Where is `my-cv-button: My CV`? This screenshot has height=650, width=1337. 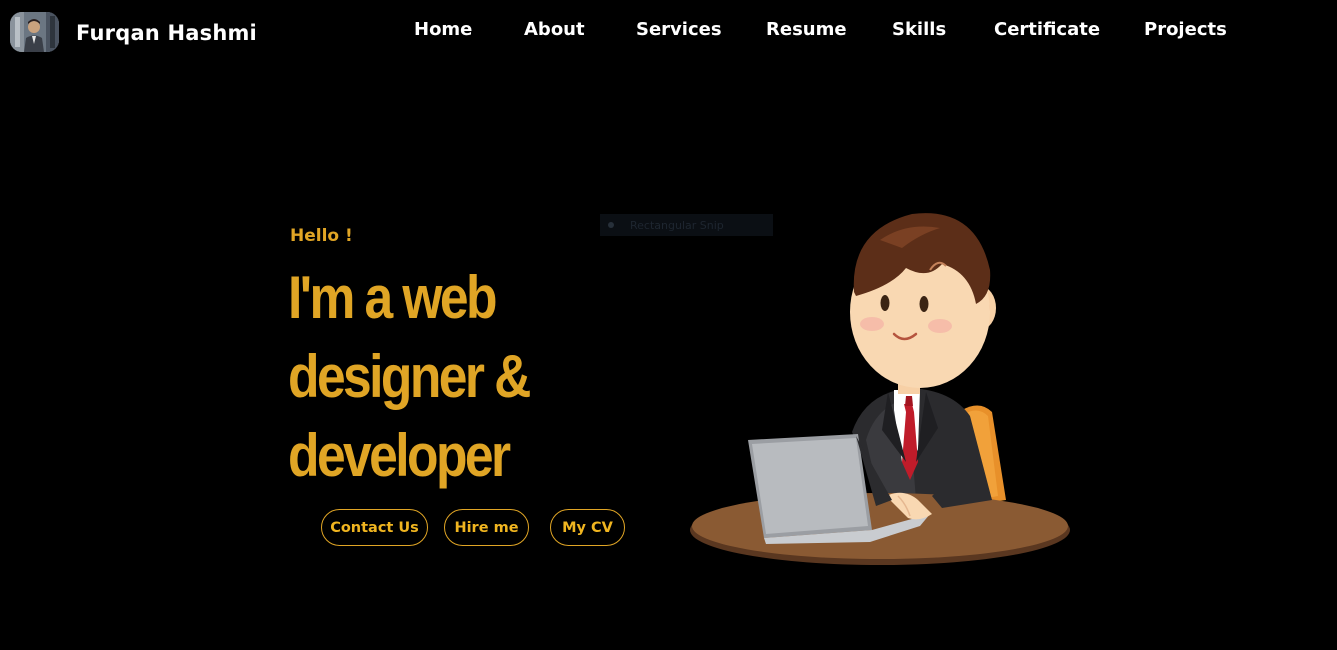 my-cv-button: My CV is located at coordinates (587, 527).